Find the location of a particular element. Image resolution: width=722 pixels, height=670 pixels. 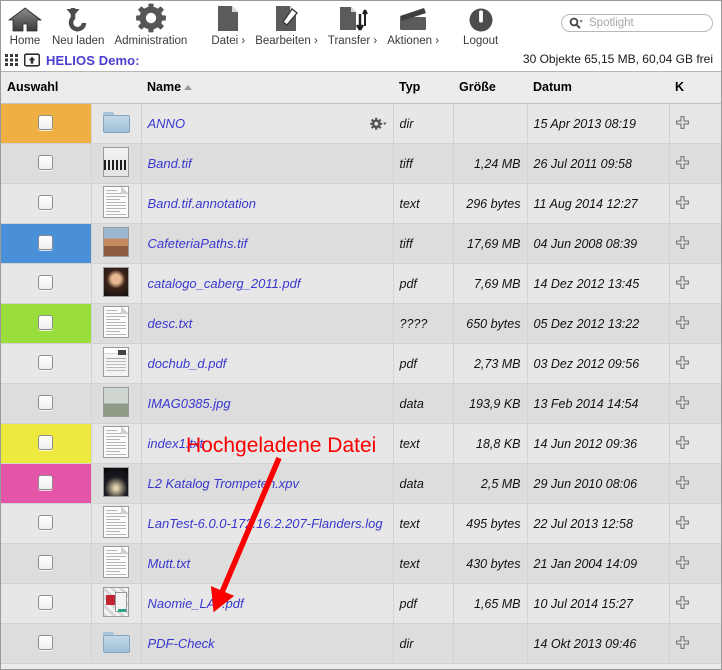

row-name-cell: index1.txt is located at coordinates (267, 443).